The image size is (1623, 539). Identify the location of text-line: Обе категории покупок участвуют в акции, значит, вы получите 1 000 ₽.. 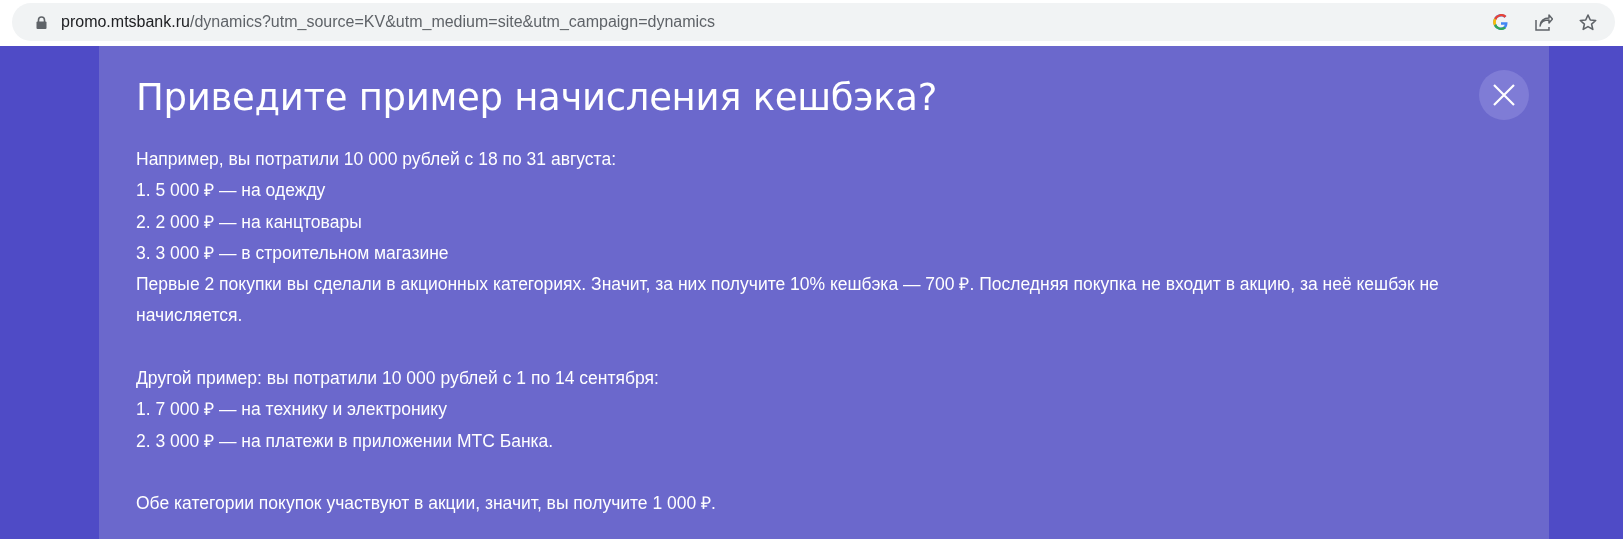
(426, 504).